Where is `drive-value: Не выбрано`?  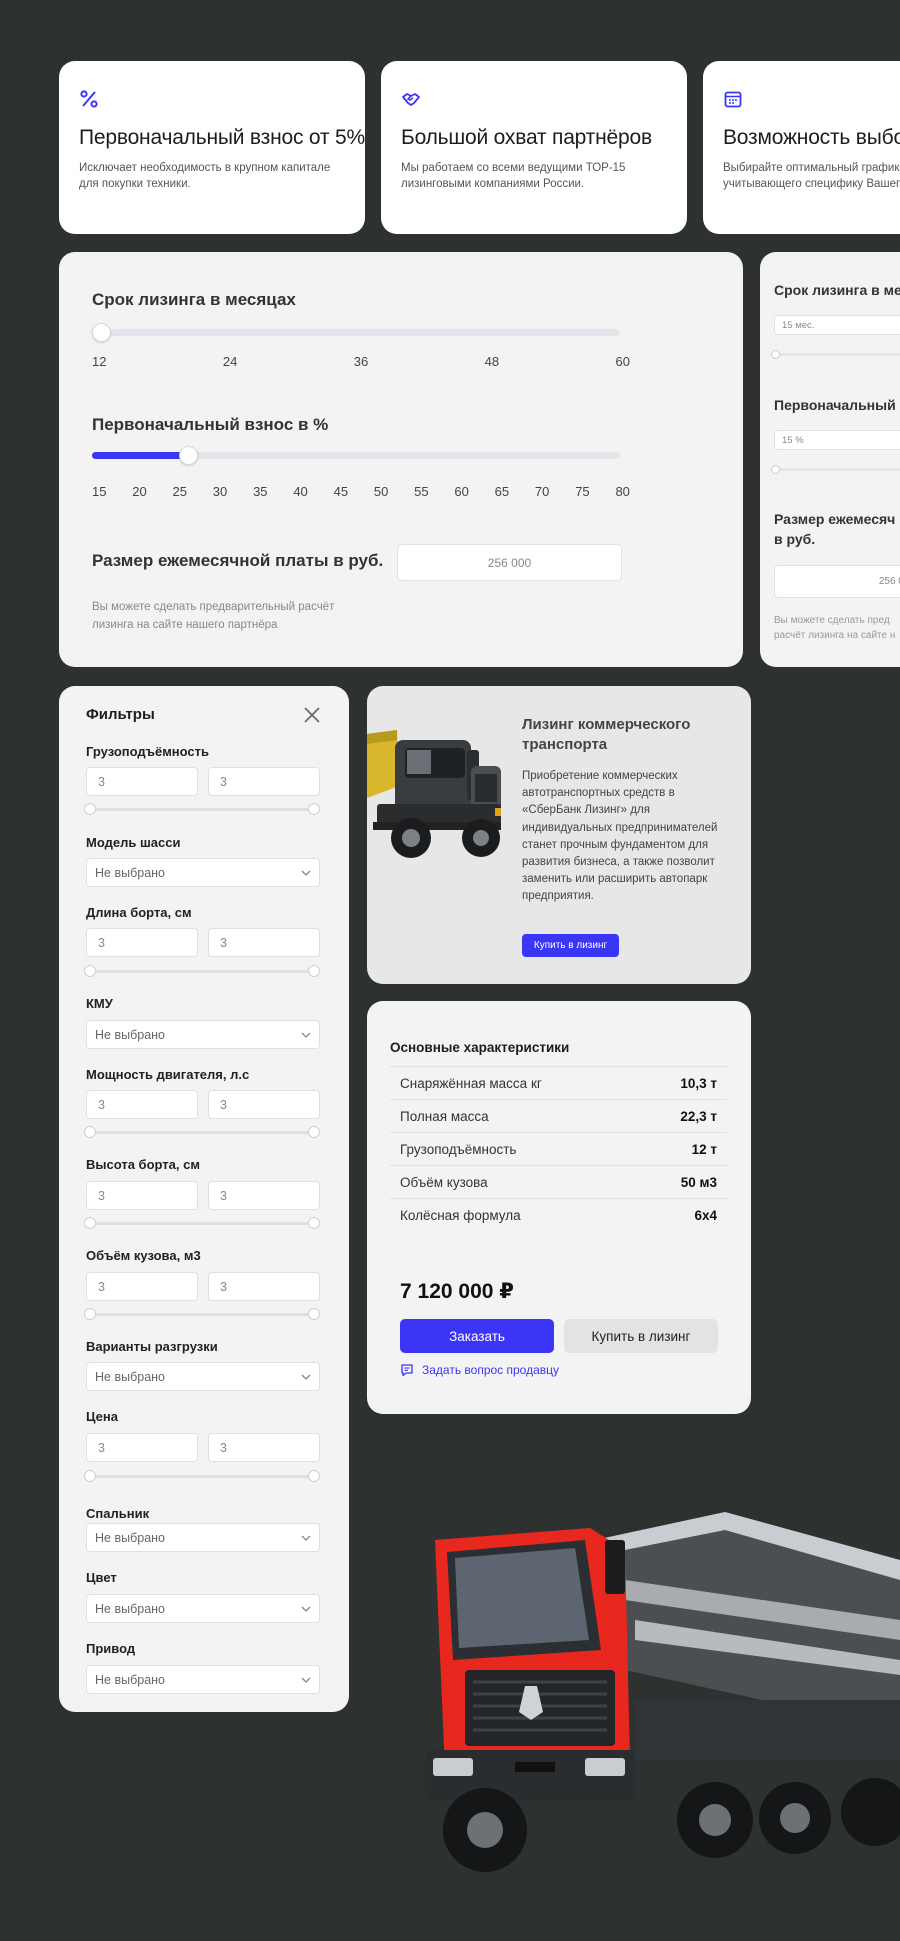
drive-value: Не выбрано is located at coordinates (130, 1680).